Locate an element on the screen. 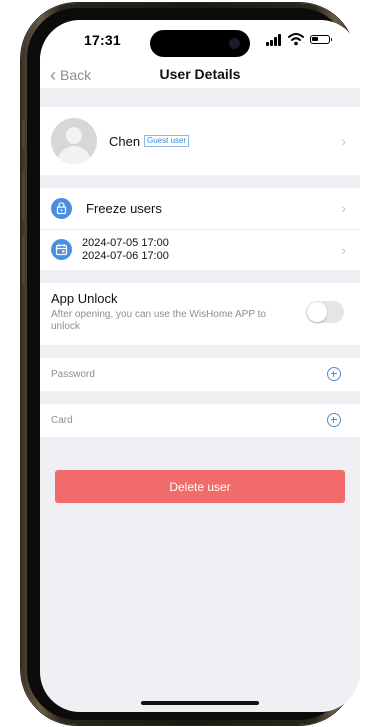 This screenshot has width=376, height=727. wifi-icon is located at coordinates (296, 39).